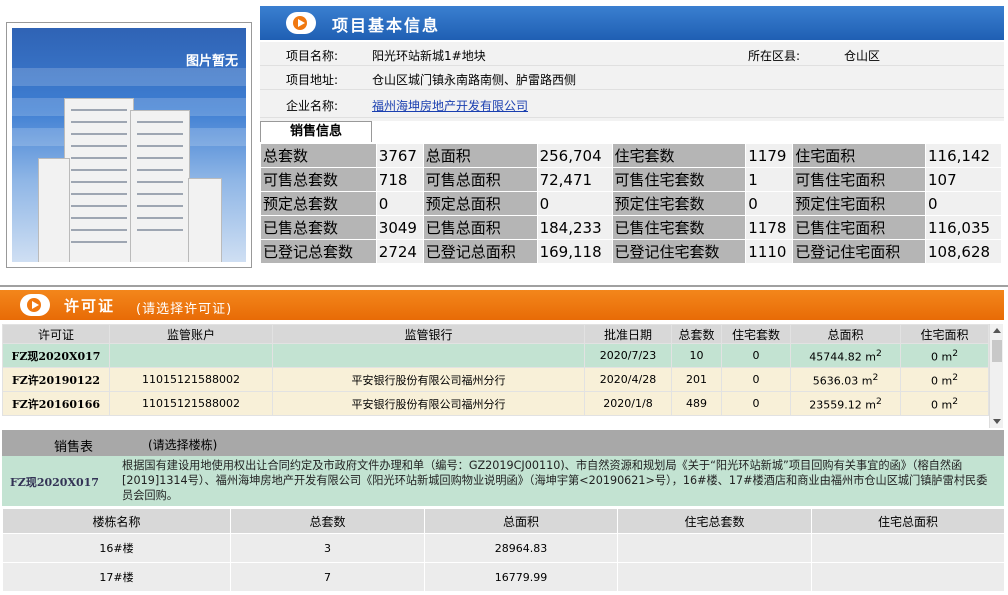 Image resolution: width=1008 pixels, height=595 pixels. What do you see at coordinates (632, 78) in the screenshot?
I see `info-row-address: 项目地址: 仓山区城门镇永南路南侧、胪雷路西侧` at bounding box center [632, 78].